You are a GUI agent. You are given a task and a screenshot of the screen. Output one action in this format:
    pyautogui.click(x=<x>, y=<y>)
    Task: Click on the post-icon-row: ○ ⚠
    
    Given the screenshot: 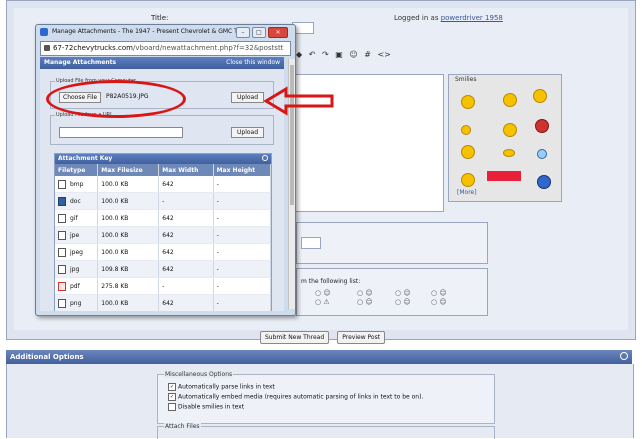 What is the action you would take?
    pyautogui.click(x=322, y=302)
    